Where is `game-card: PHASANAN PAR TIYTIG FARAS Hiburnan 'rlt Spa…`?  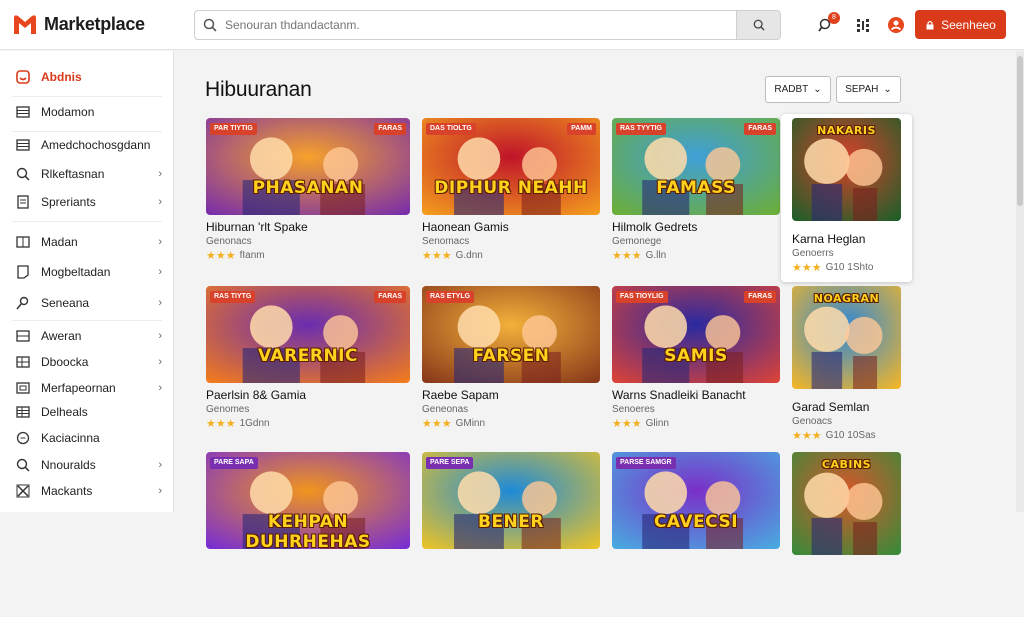
game-card: PHASANAN PAR TIYTIG FARAS Hiburnan 'rlt Spa… is located at coordinates (308, 197).